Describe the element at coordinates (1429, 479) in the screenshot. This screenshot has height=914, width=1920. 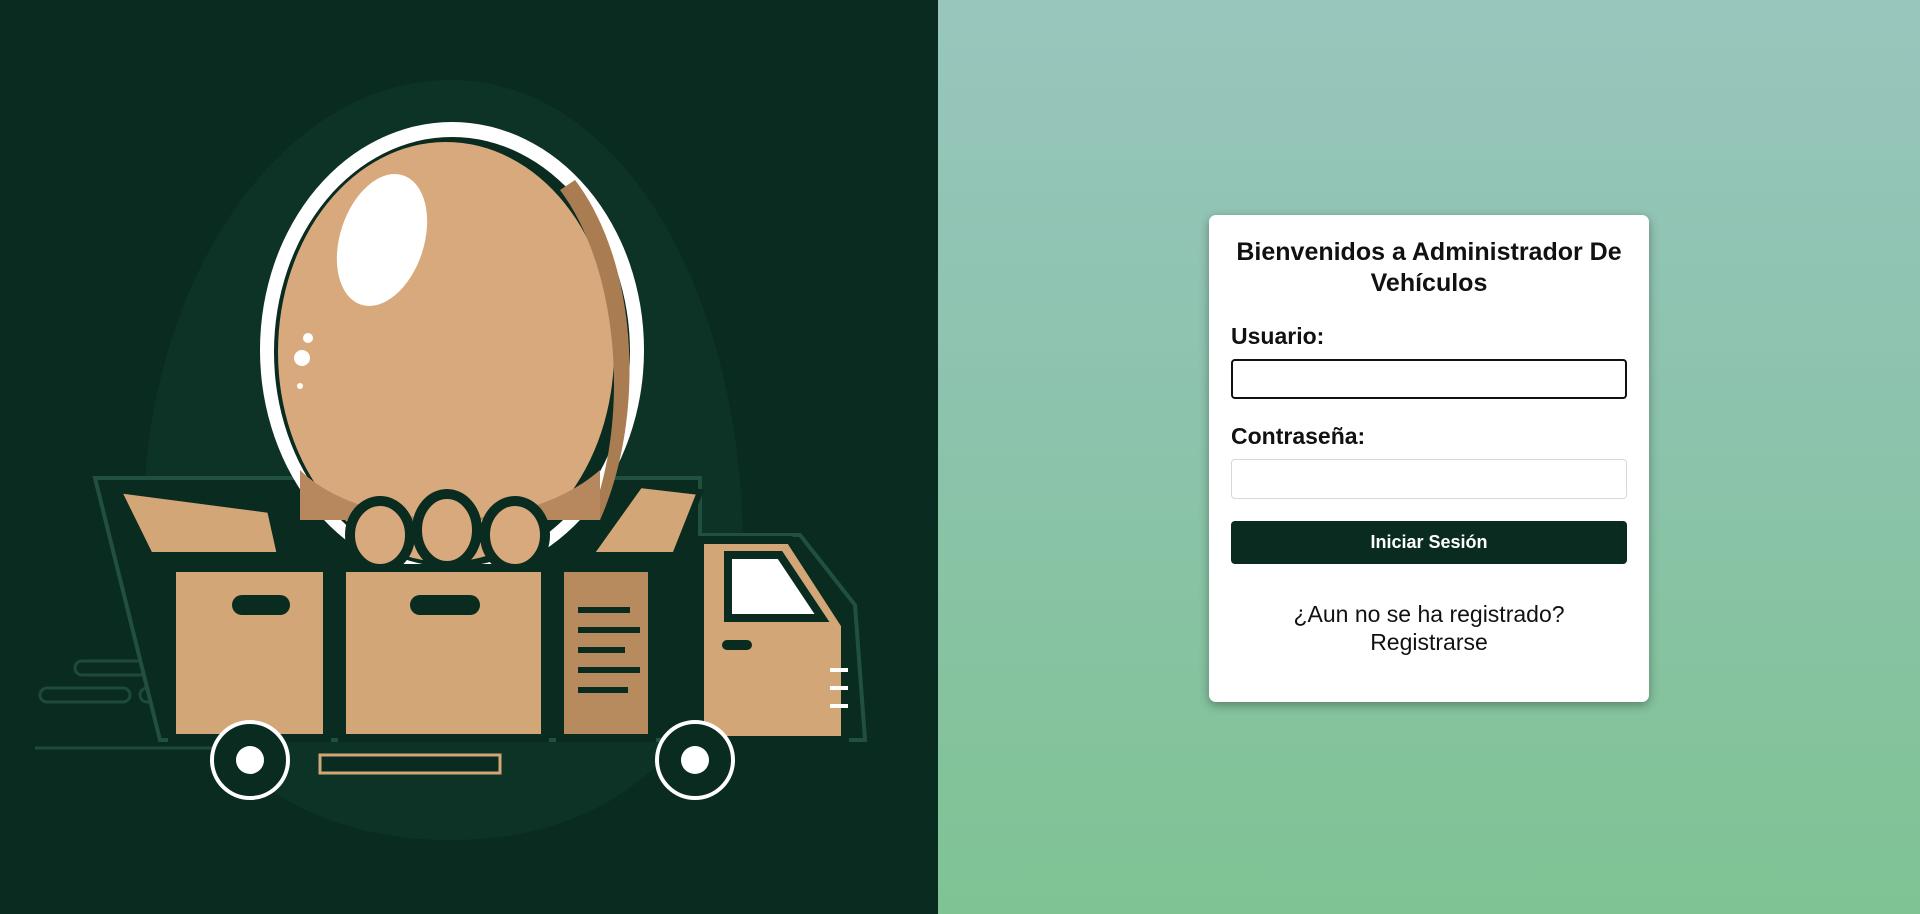
I see `password-input` at that location.